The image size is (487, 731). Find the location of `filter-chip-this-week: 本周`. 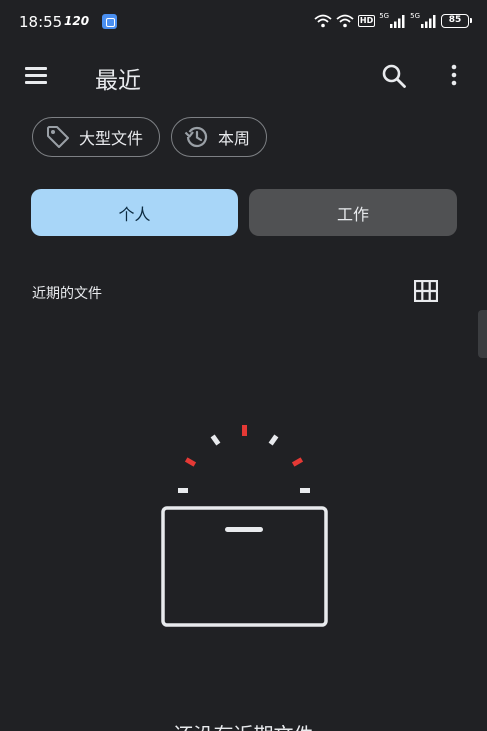

filter-chip-this-week: 本周 is located at coordinates (219, 137).